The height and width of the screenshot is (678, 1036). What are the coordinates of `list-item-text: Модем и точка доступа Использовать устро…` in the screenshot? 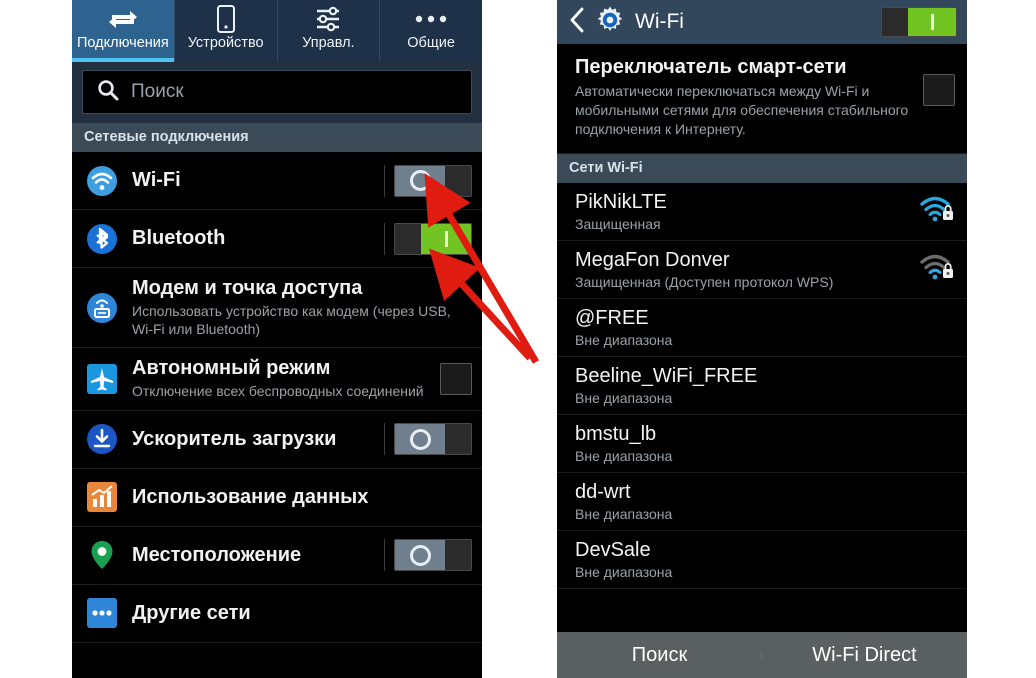 It's located at (302, 307).